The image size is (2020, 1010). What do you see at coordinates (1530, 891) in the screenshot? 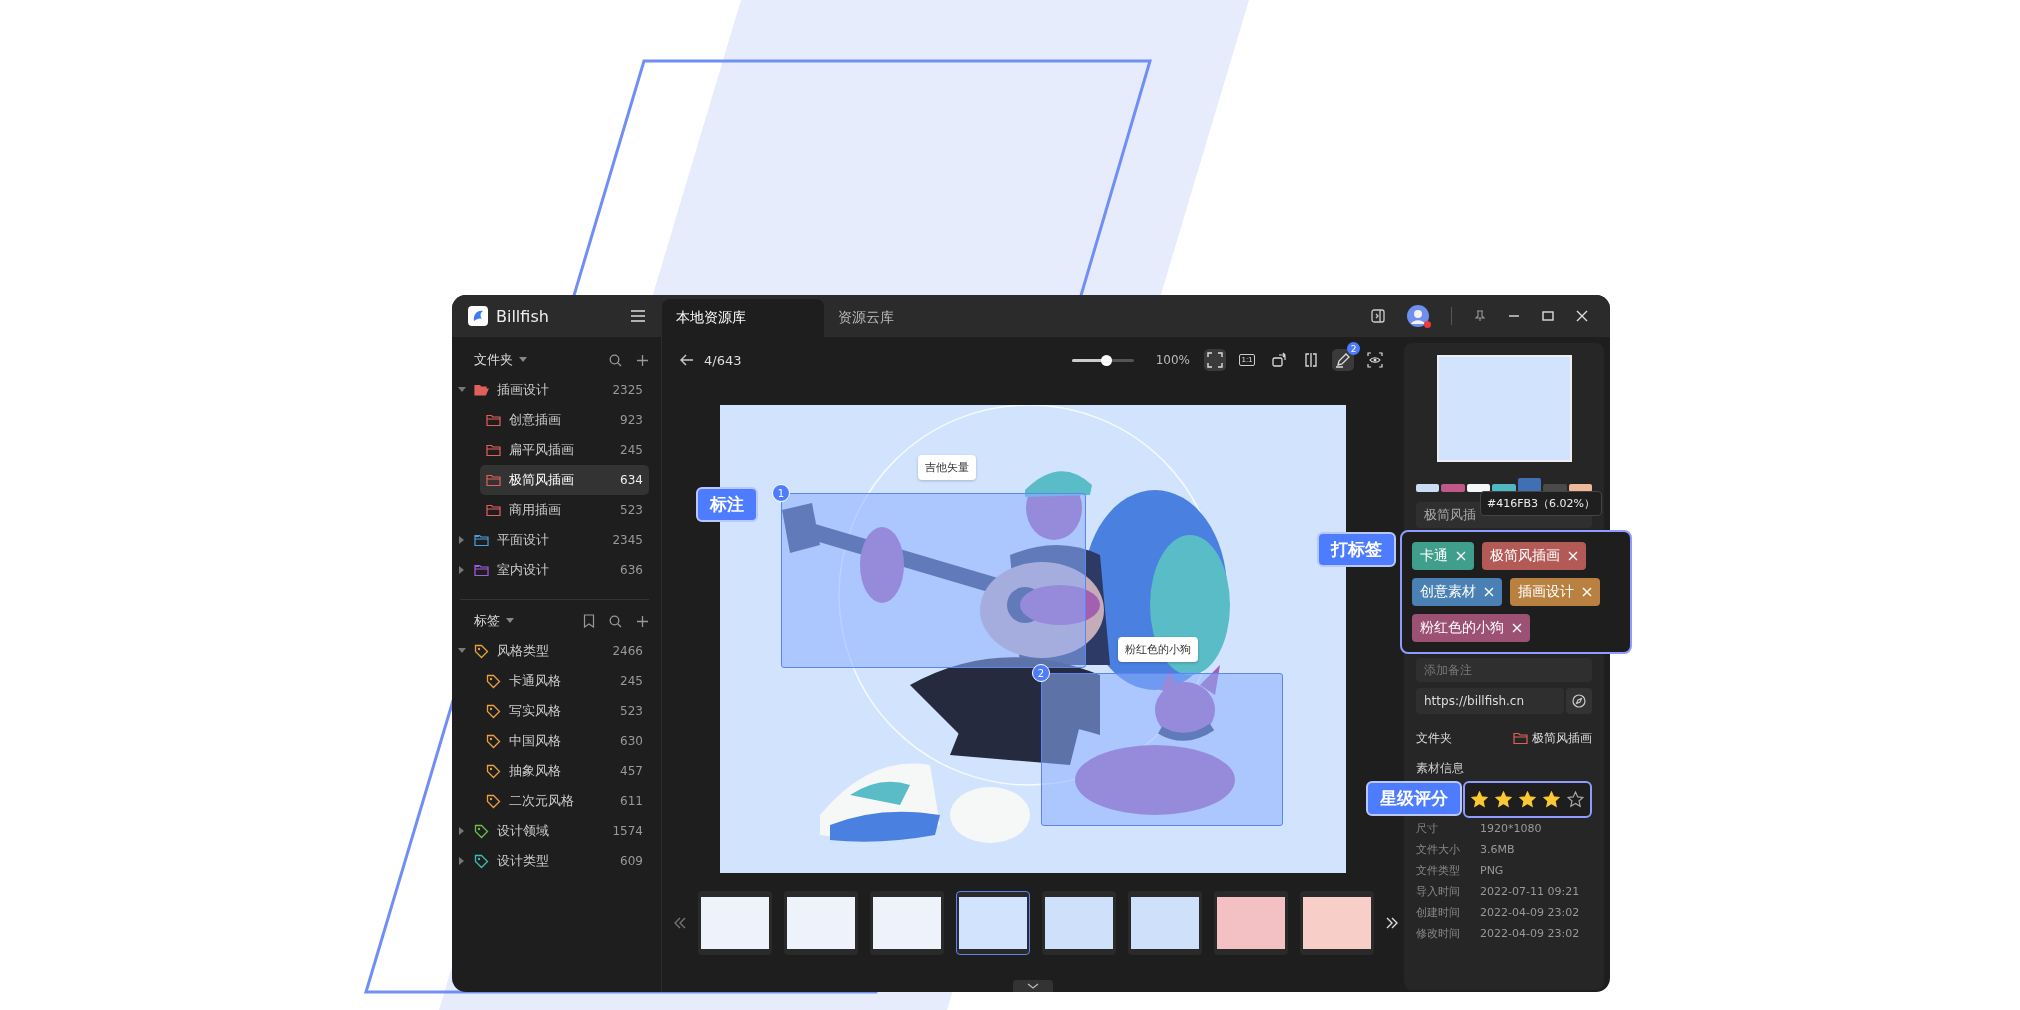
I see `info-value: 2022-07-11 09:21` at bounding box center [1530, 891].